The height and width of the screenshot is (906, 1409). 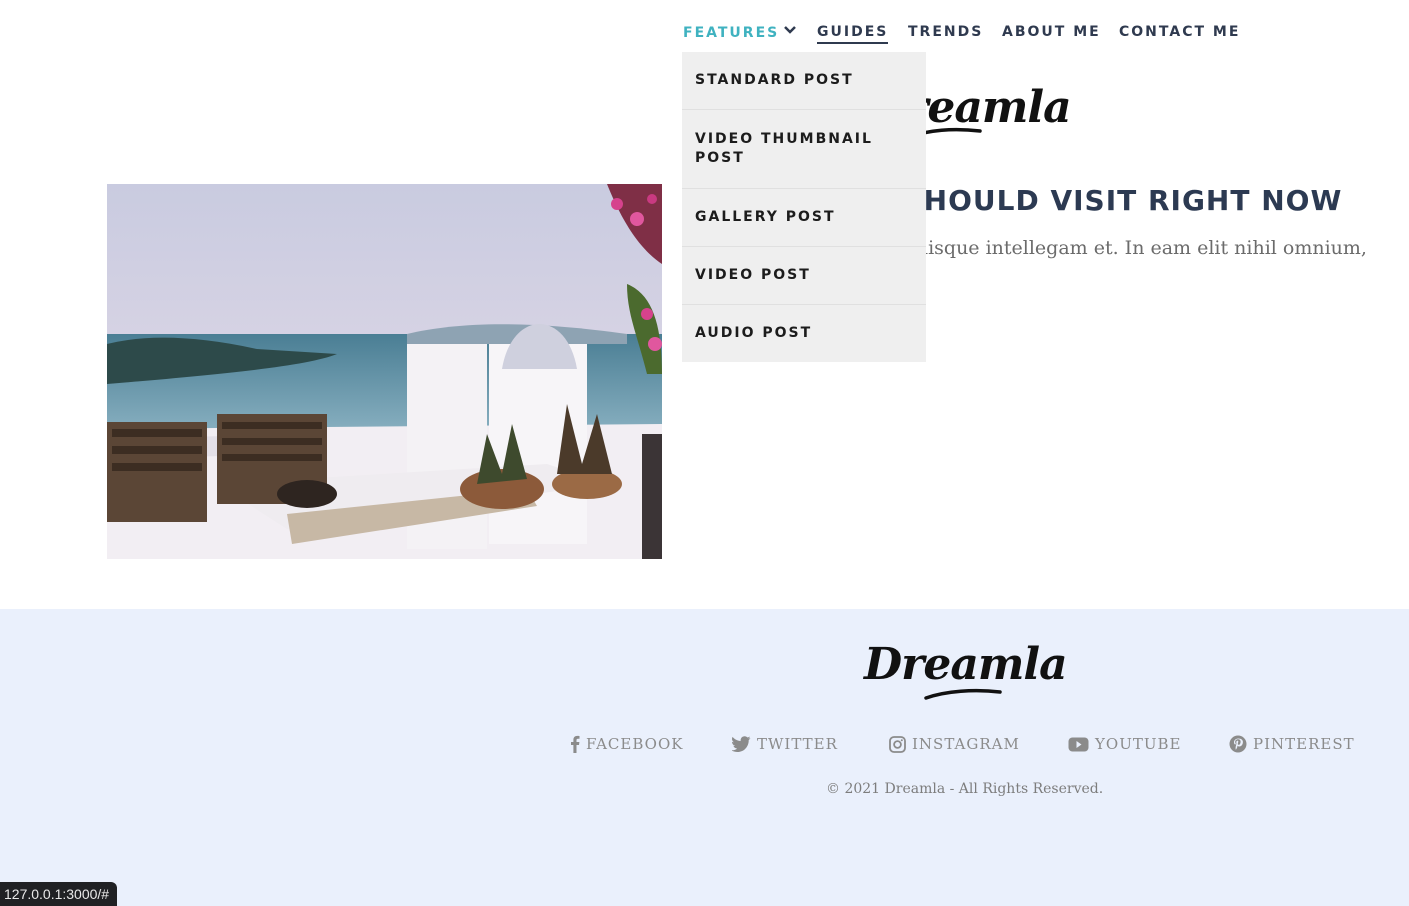 What do you see at coordinates (1179, 32) in the screenshot?
I see `nav-contact: CONTACT ME` at bounding box center [1179, 32].